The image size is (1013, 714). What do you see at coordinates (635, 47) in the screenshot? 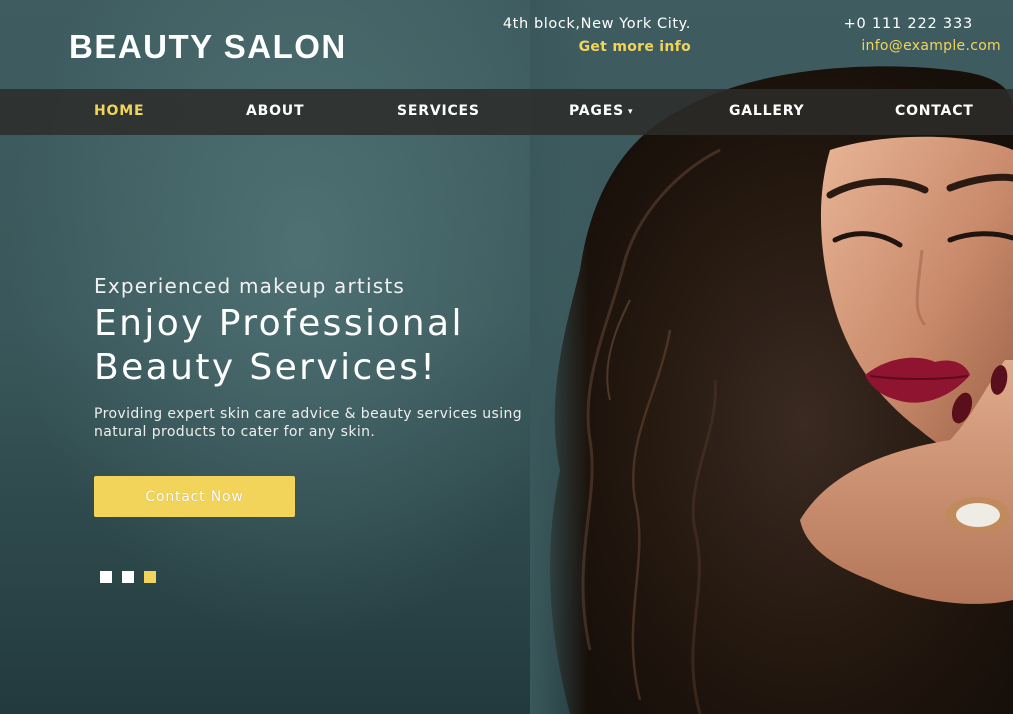
I see `get-more-info-link: Get more info` at bounding box center [635, 47].